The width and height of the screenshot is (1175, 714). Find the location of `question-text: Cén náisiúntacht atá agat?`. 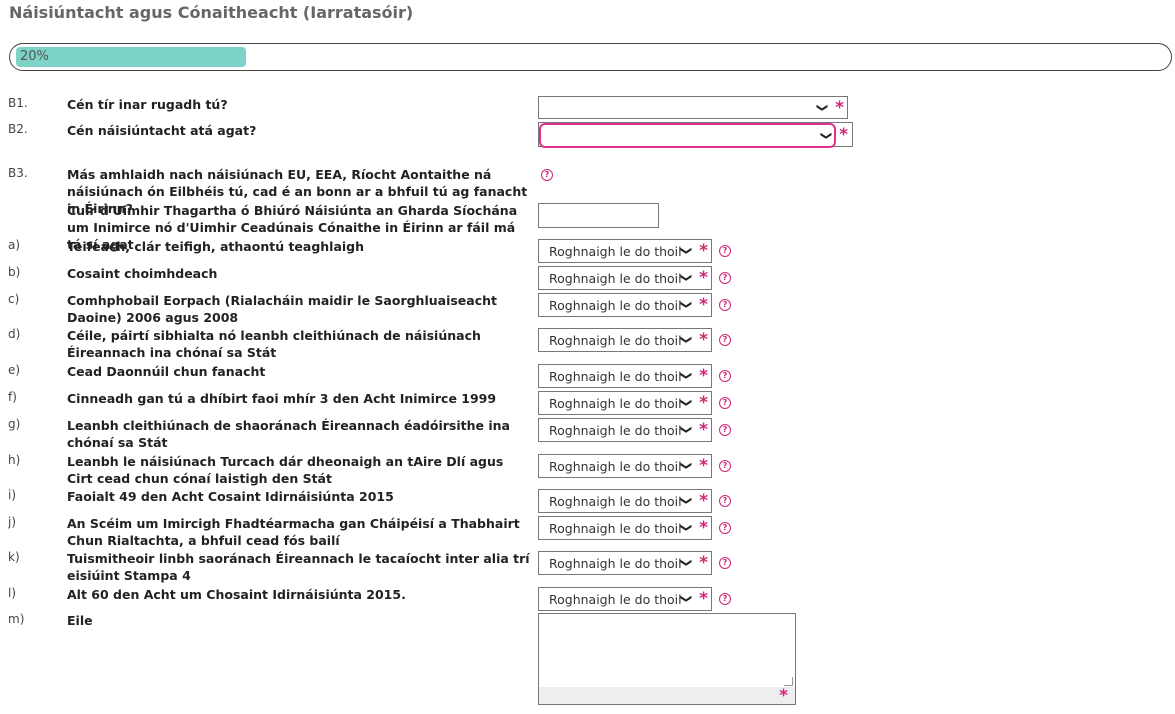

question-text: Cén náisiúntacht atá agat? is located at coordinates (162, 130).